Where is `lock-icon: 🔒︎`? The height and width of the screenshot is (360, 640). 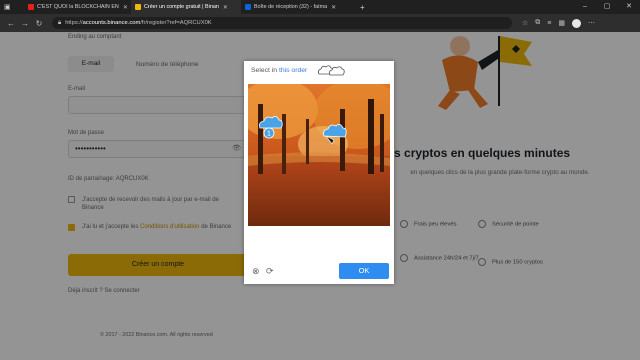
lock-icon: 🔒︎ is located at coordinates (60, 22).